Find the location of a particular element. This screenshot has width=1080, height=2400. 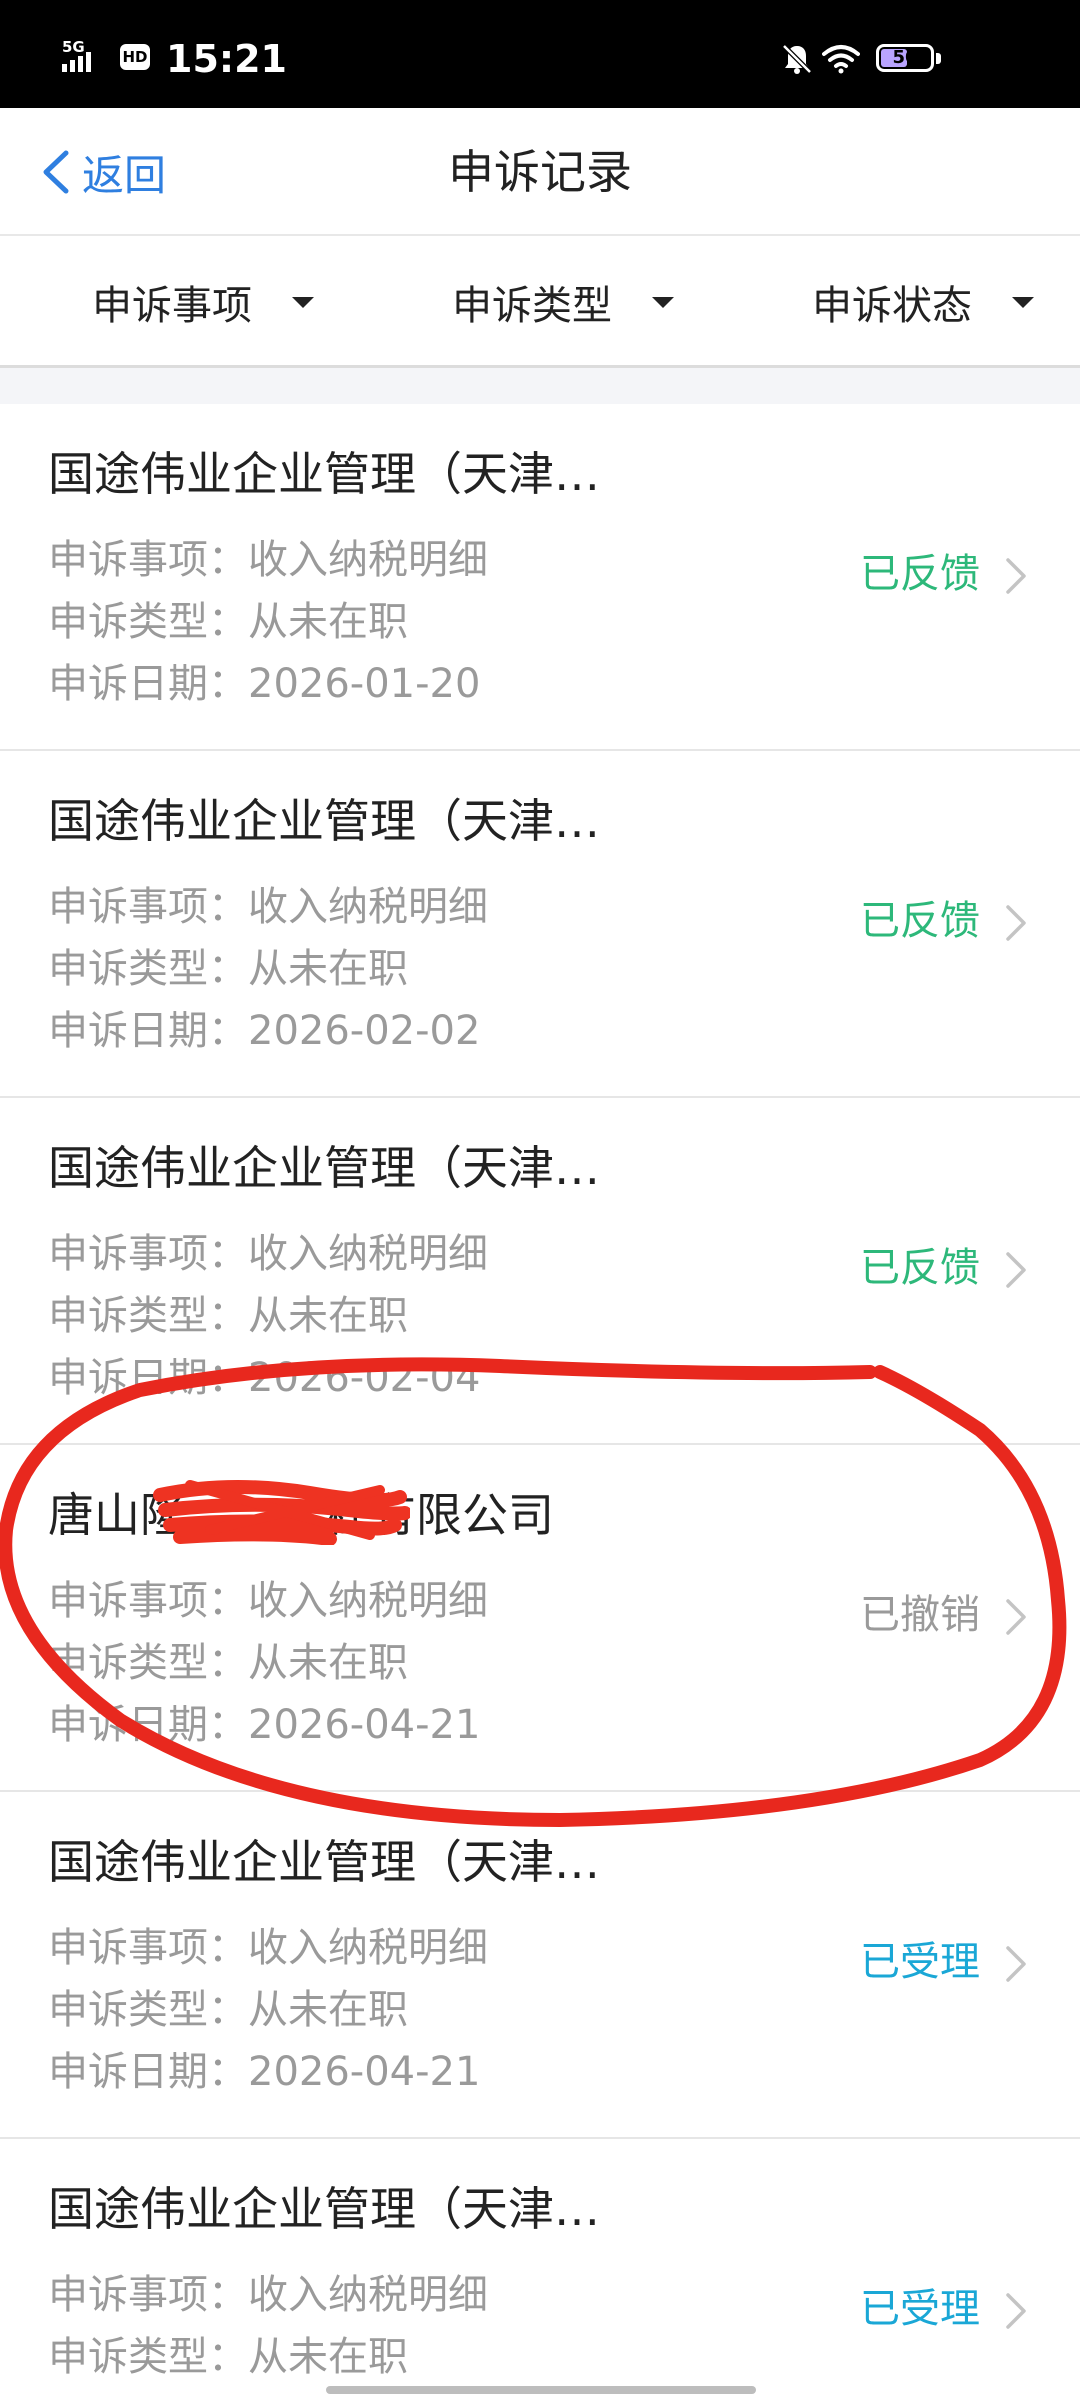

status-bar: 5G HD 15:21 50 is located at coordinates (540, 54).